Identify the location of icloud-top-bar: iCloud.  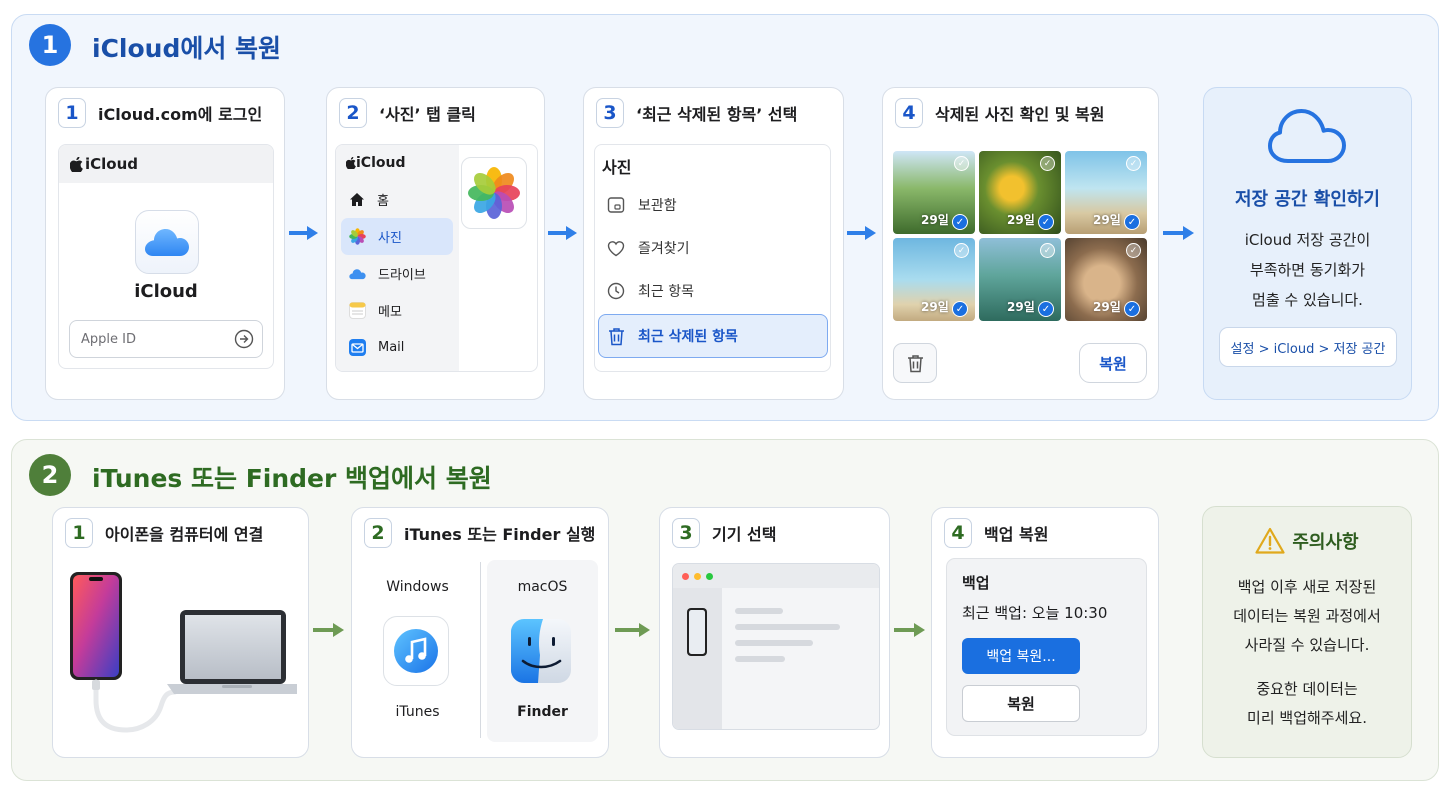
(166, 164).